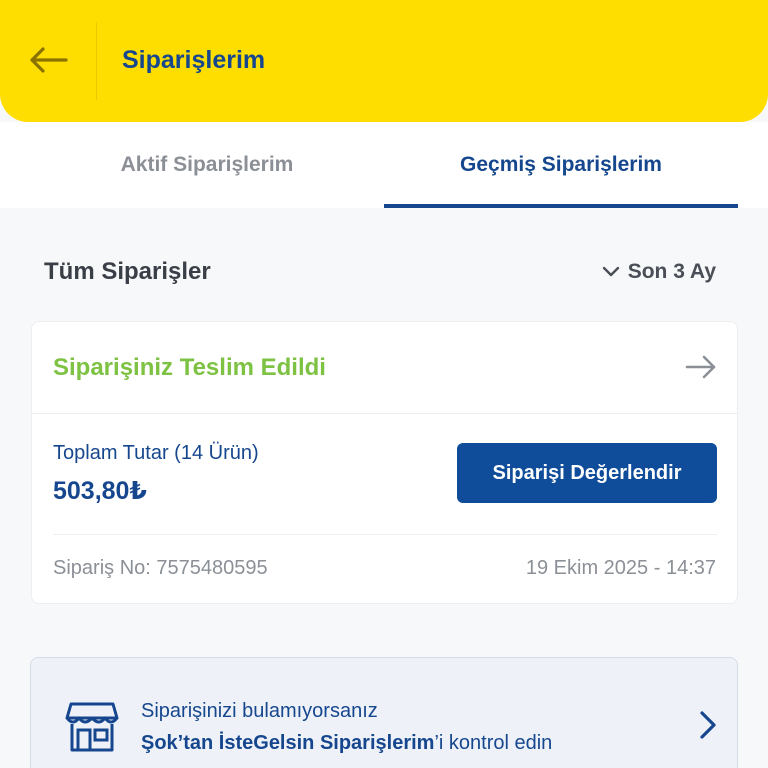 The width and height of the screenshot is (768, 768). Describe the element at coordinates (620, 568) in the screenshot. I see `order-date: 19 Ekim 2025 - 14:37` at that location.